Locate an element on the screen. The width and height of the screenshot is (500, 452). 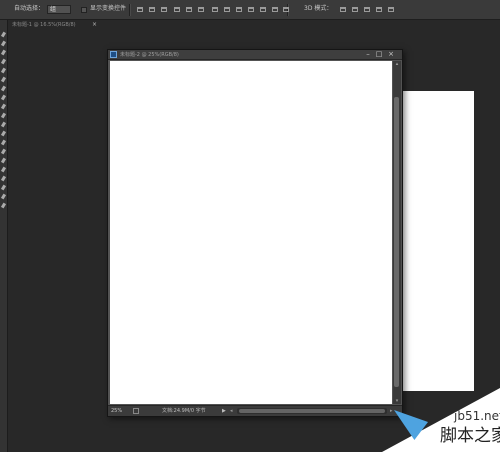
document-tab-close-icon: × is located at coordinates (94, 25).